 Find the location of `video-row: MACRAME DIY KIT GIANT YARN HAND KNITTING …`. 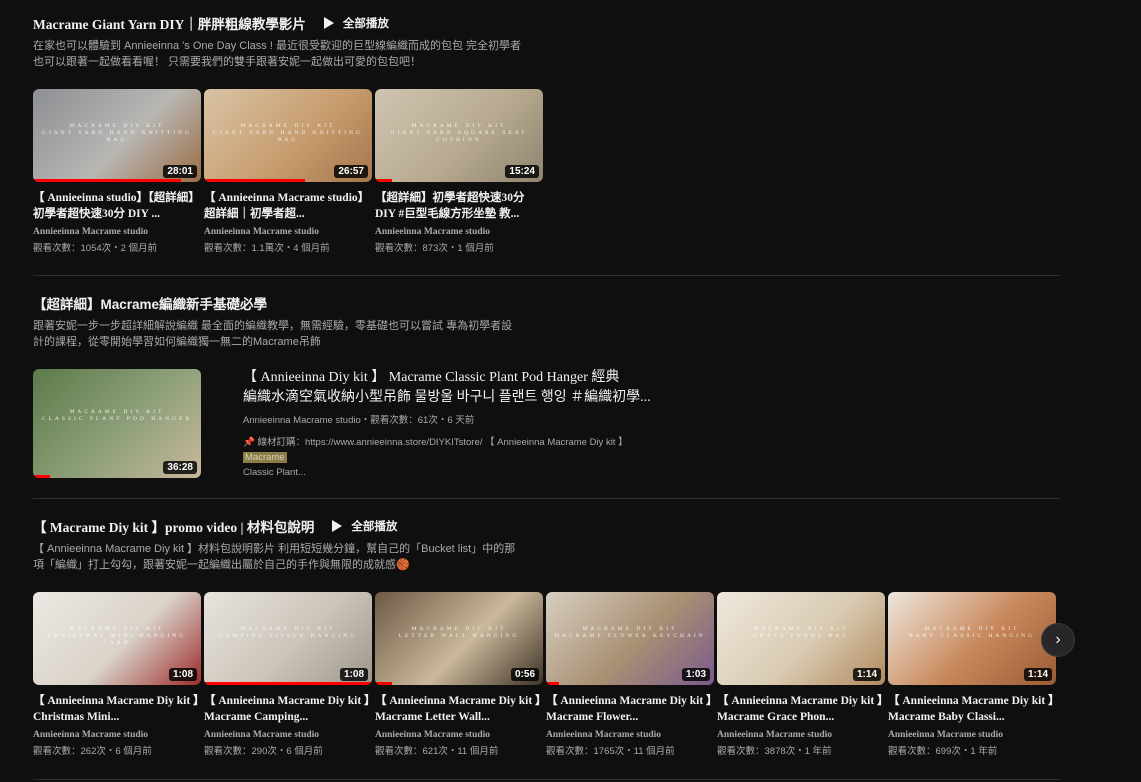

video-row: MACRAME DIY KIT GIANT YARN HAND KNITTING … is located at coordinates (288, 171).